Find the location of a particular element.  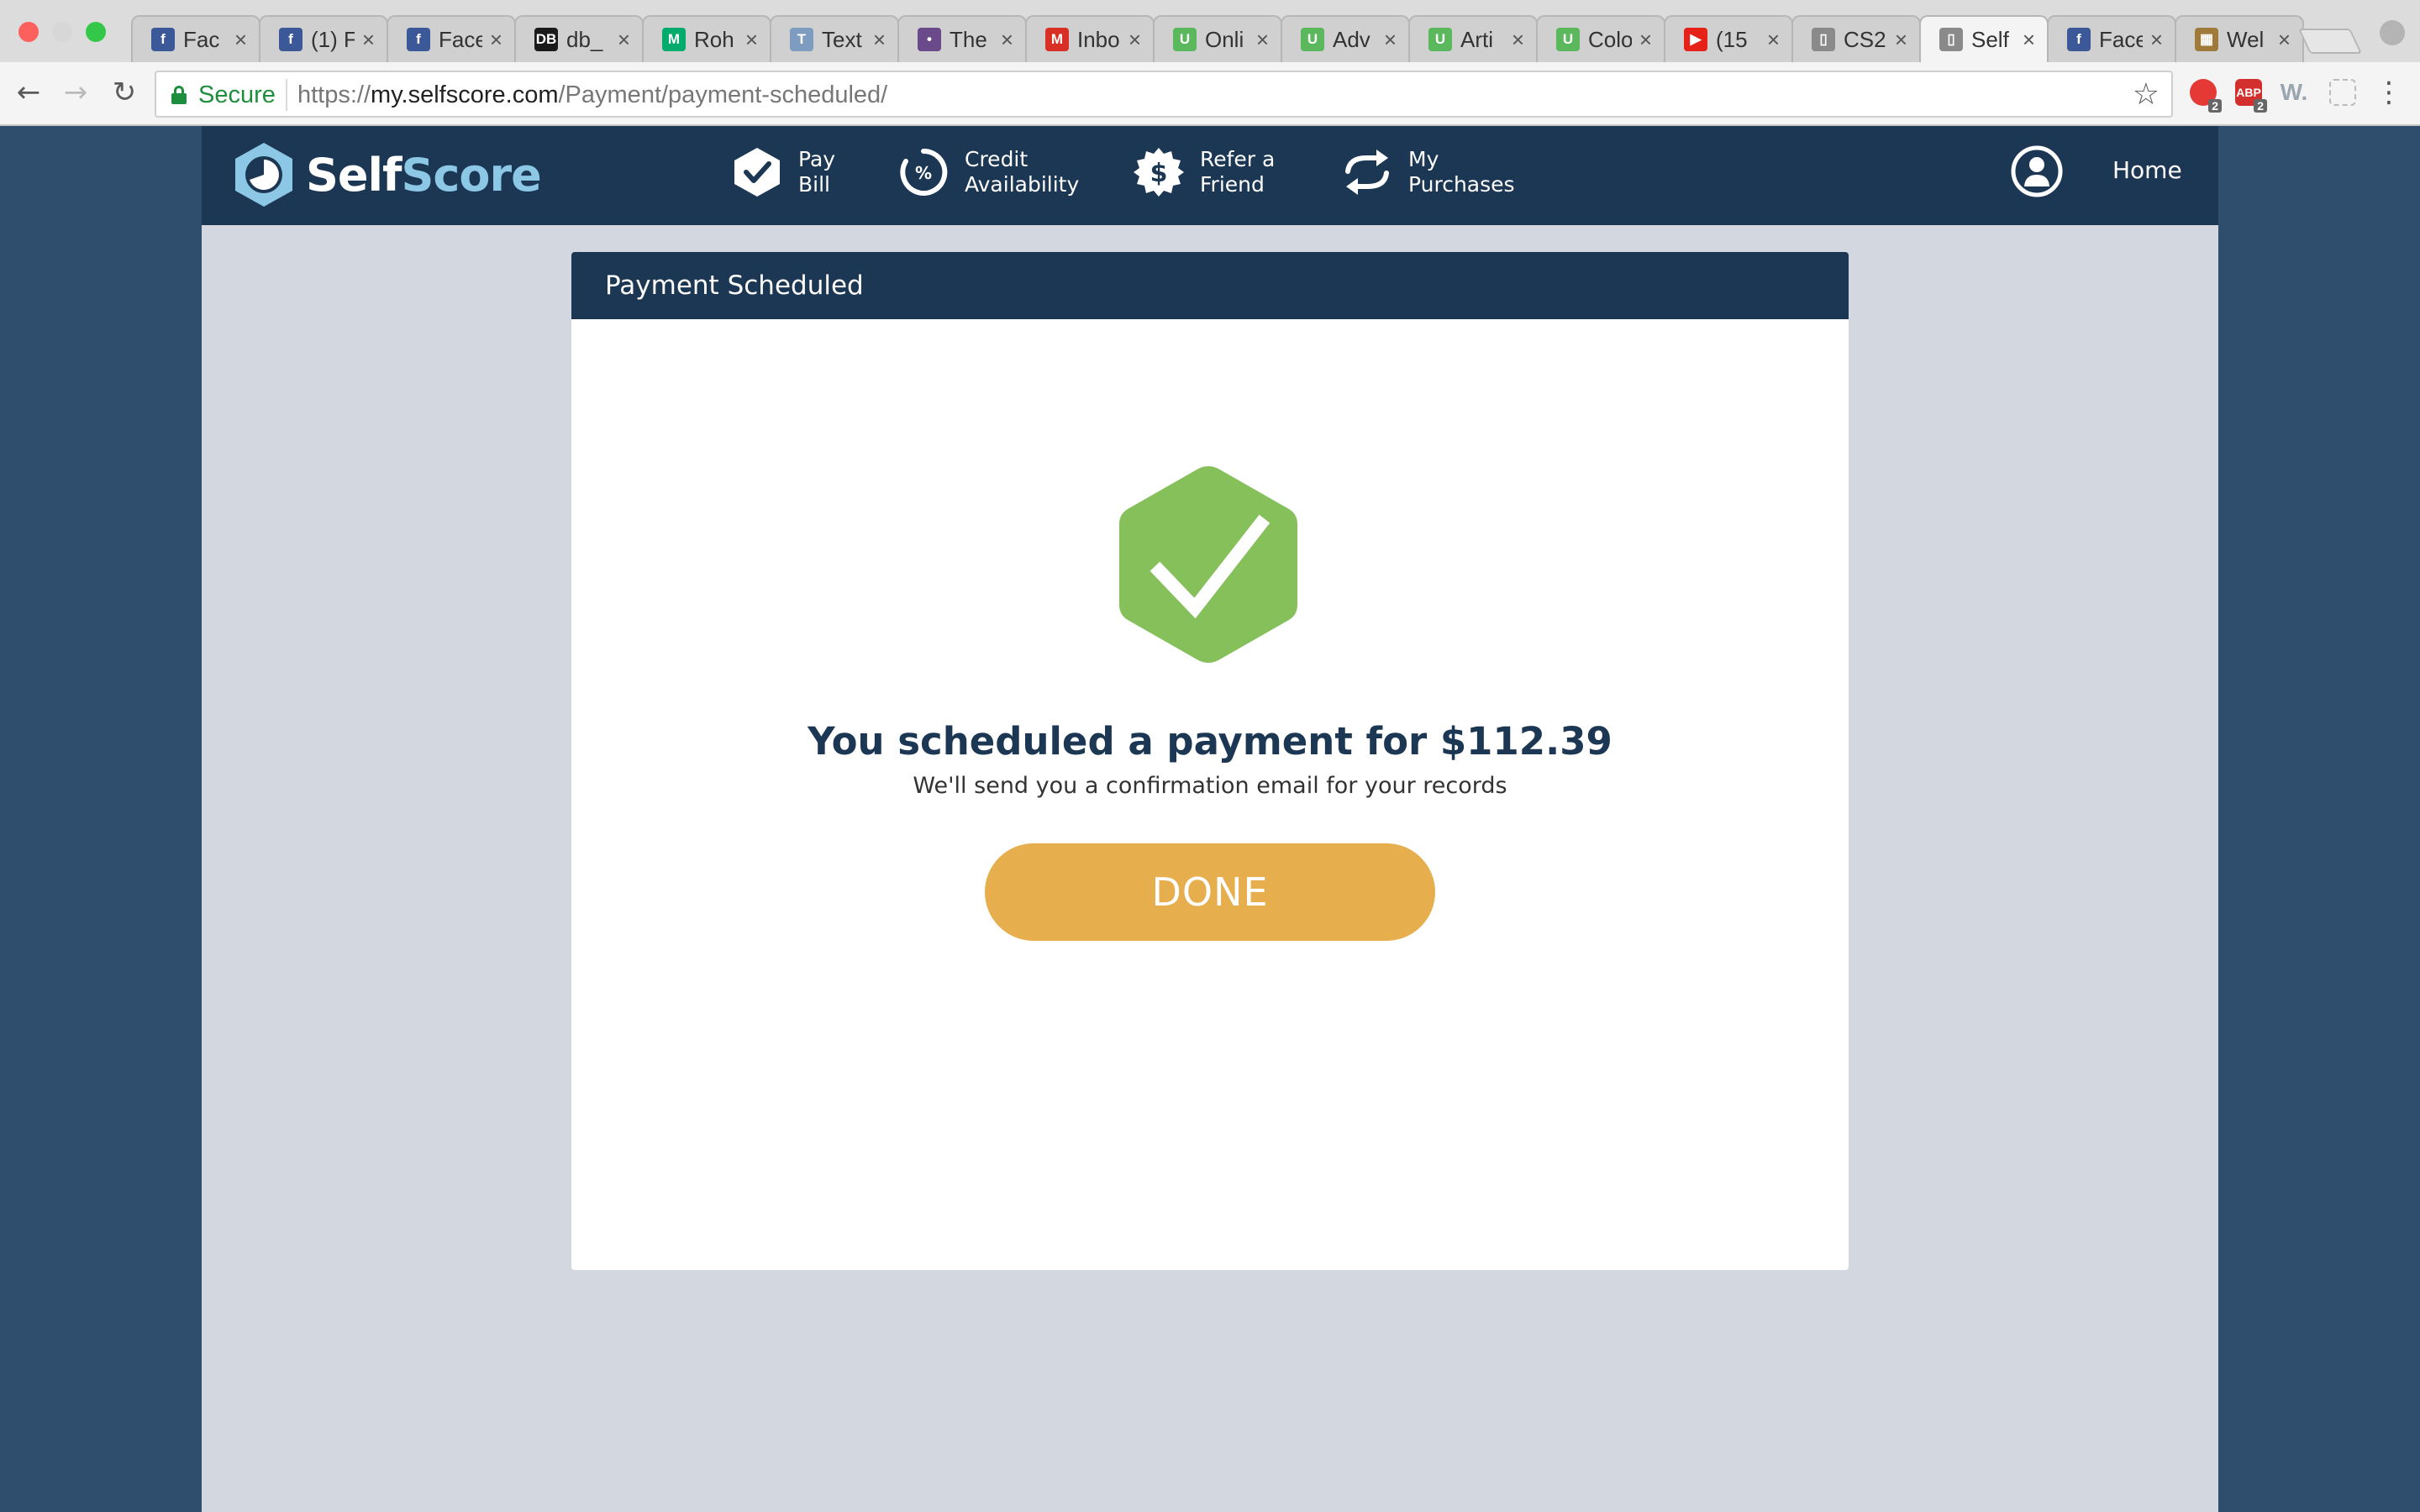

browser-tab: U Arti × is located at coordinates (1473, 38).